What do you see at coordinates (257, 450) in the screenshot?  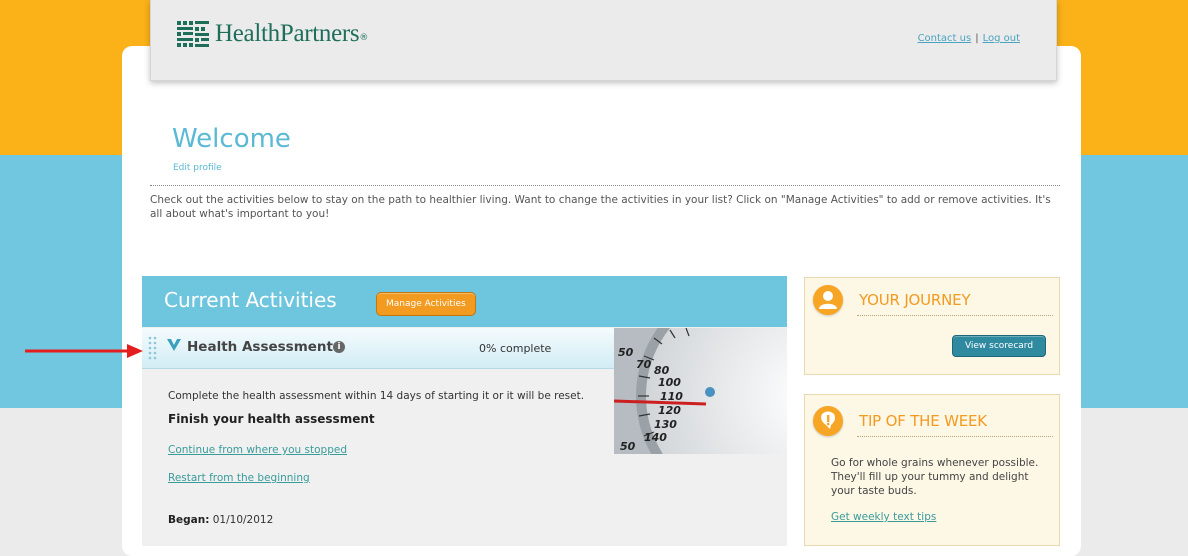 I see `continue-link: Continue from where you stopped` at bounding box center [257, 450].